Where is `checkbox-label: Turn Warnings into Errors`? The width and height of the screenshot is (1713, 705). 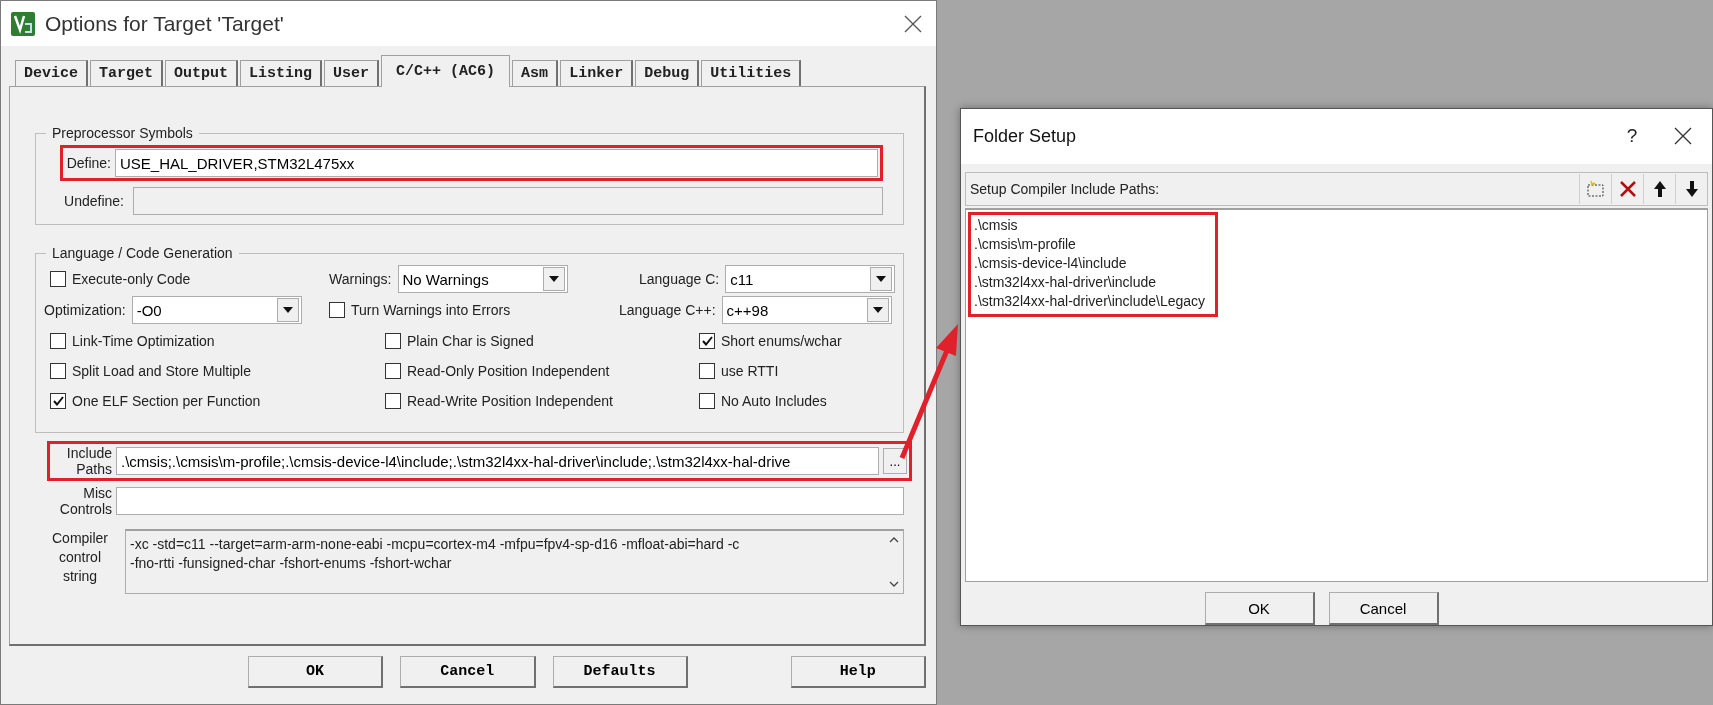
checkbox-label: Turn Warnings into Errors is located at coordinates (431, 310).